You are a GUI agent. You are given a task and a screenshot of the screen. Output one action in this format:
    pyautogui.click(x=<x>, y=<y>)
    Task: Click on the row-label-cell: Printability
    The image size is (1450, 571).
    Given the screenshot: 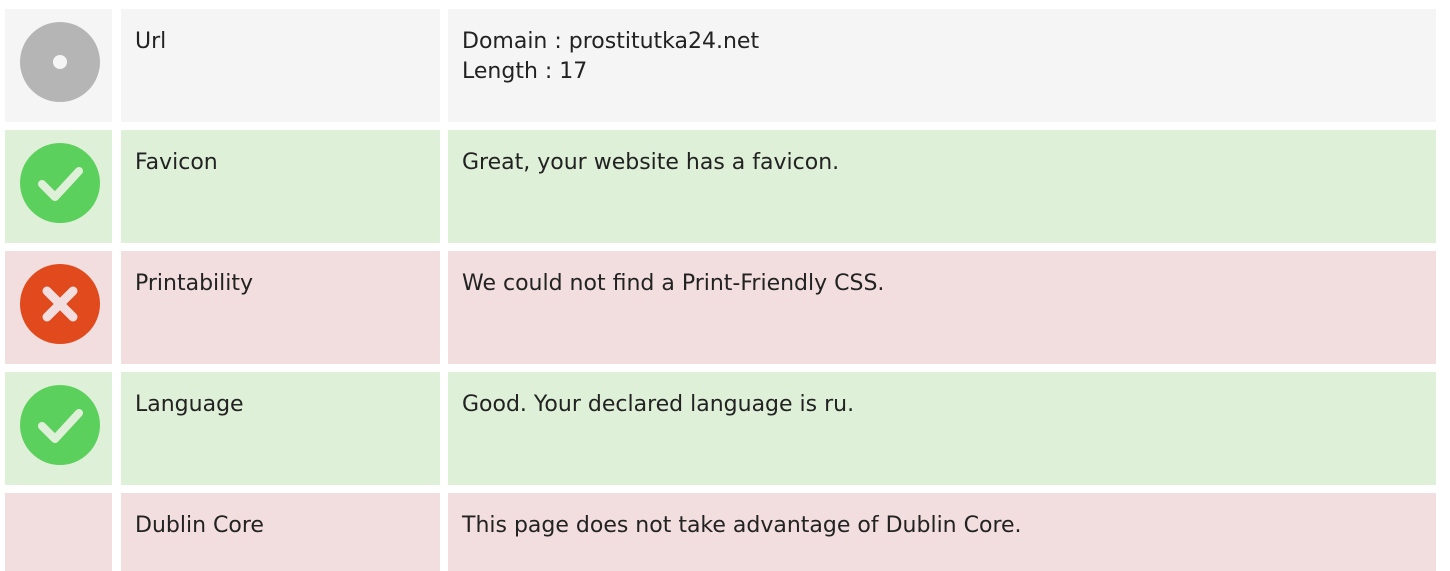 What is the action you would take?
    pyautogui.click(x=280, y=307)
    